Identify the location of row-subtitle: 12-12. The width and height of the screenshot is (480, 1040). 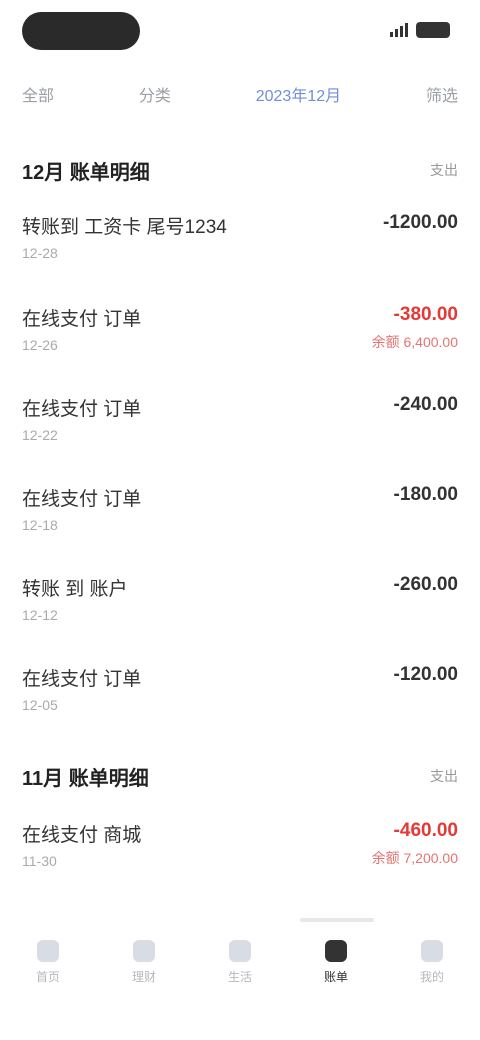
(40, 615).